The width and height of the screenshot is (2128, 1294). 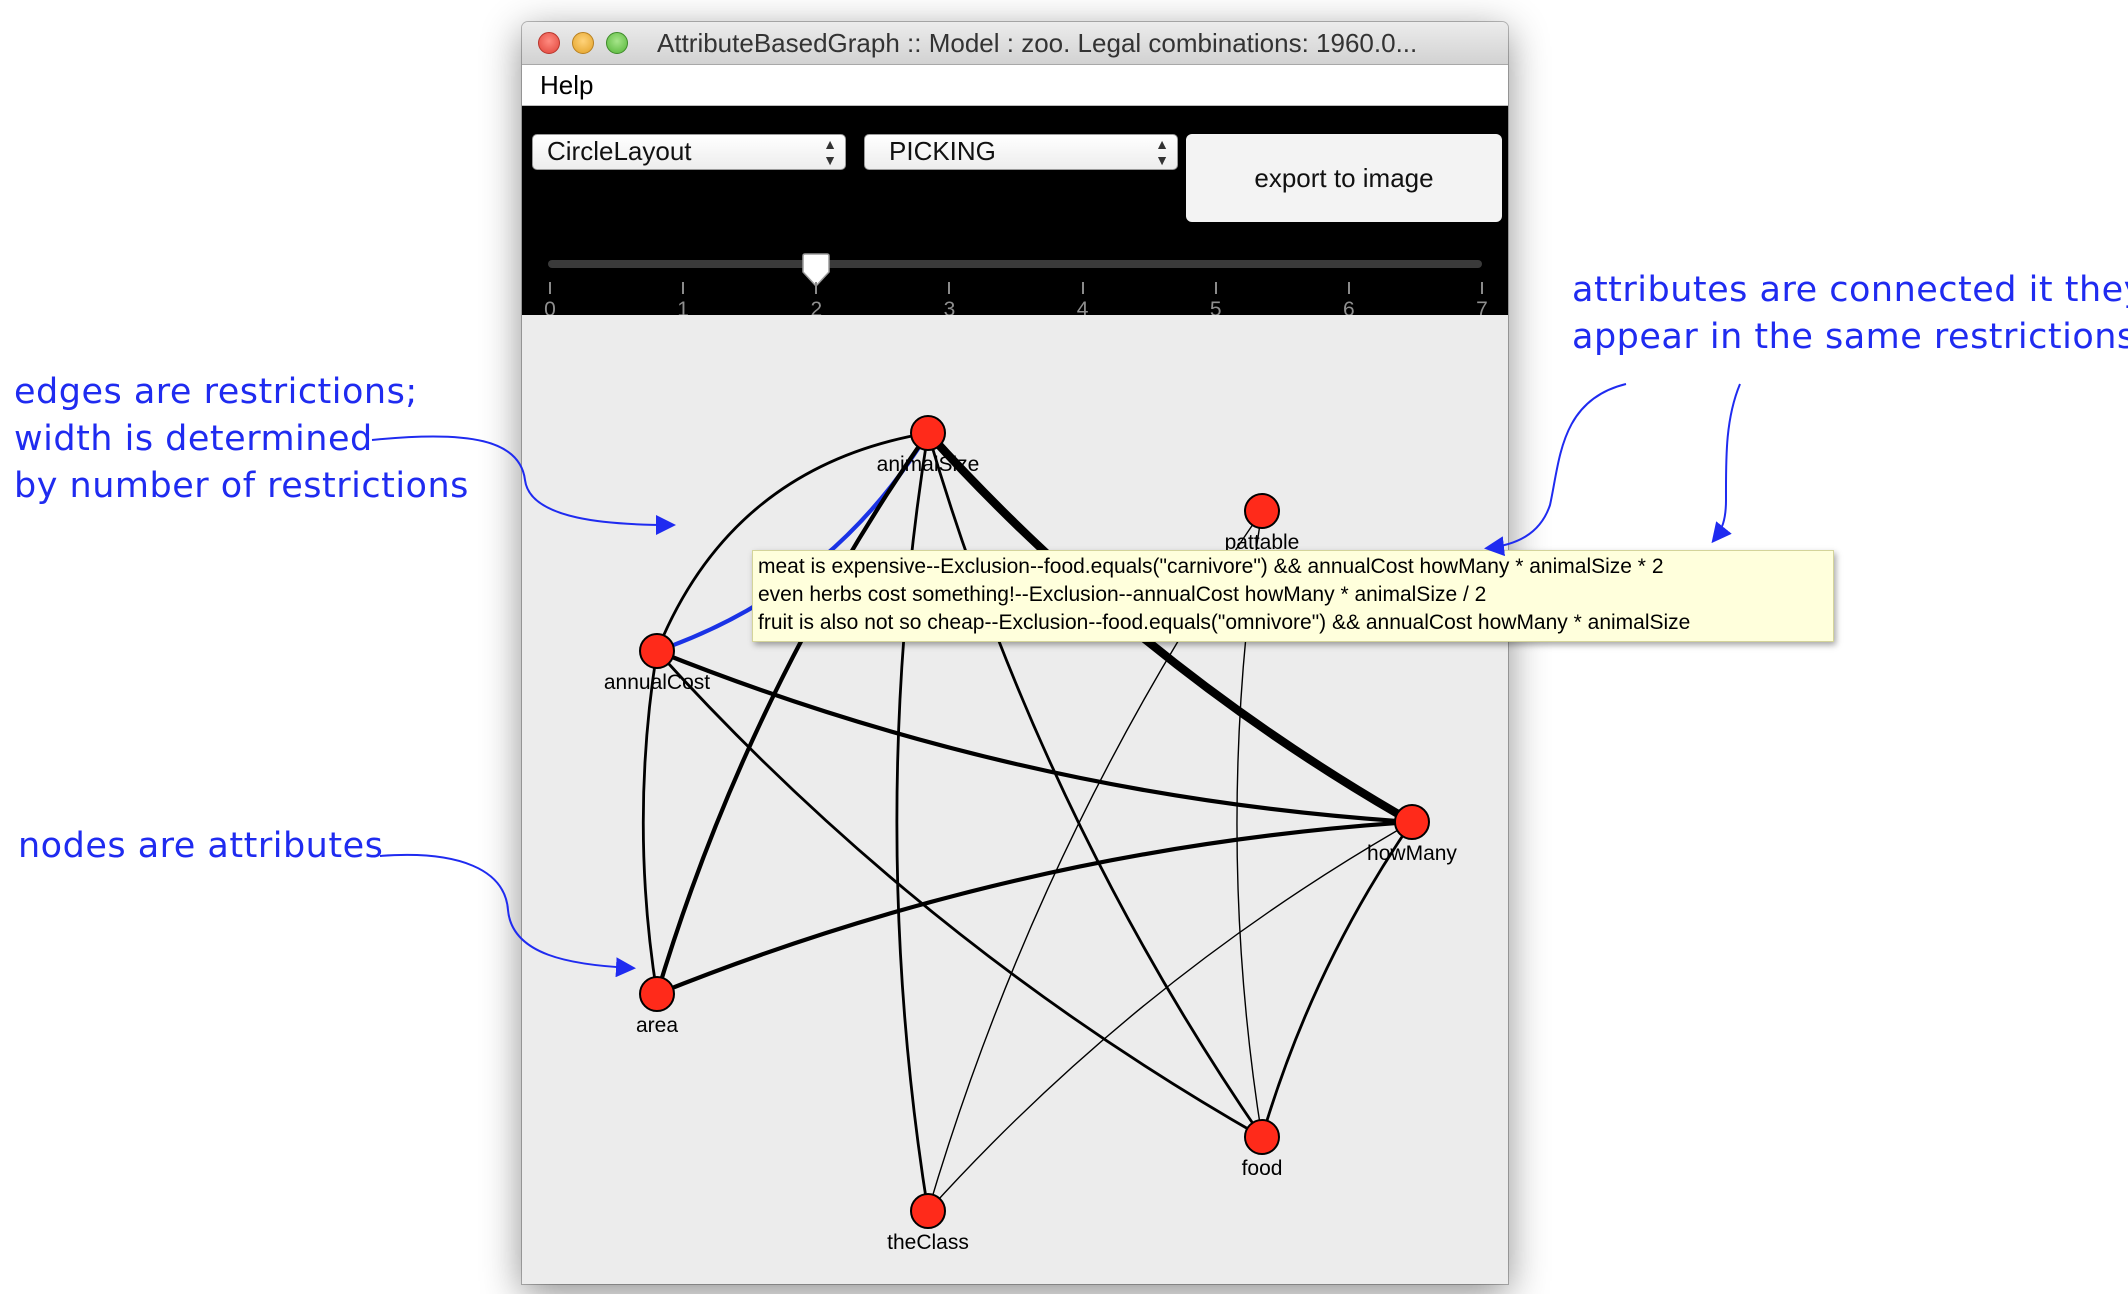 I want to click on graph-node-annualCost, so click(x=657, y=651).